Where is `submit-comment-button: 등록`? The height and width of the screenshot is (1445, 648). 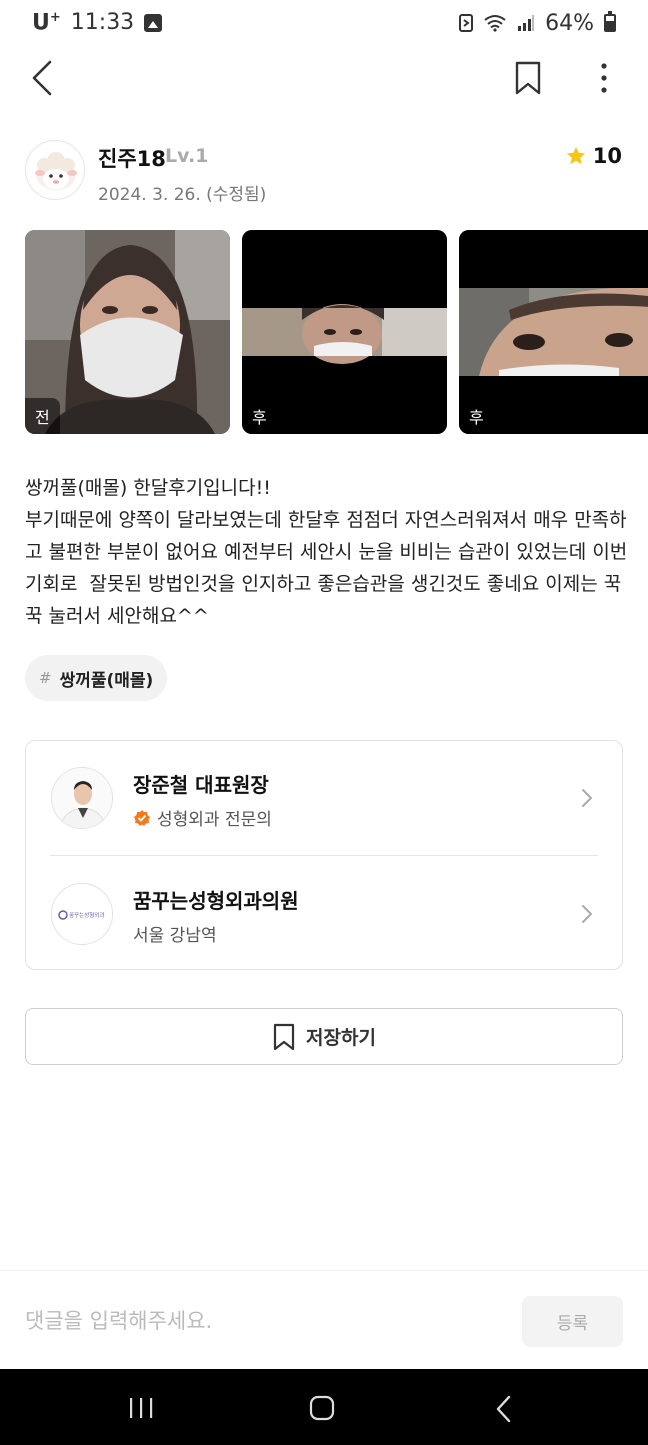 submit-comment-button: 등록 is located at coordinates (572, 1321).